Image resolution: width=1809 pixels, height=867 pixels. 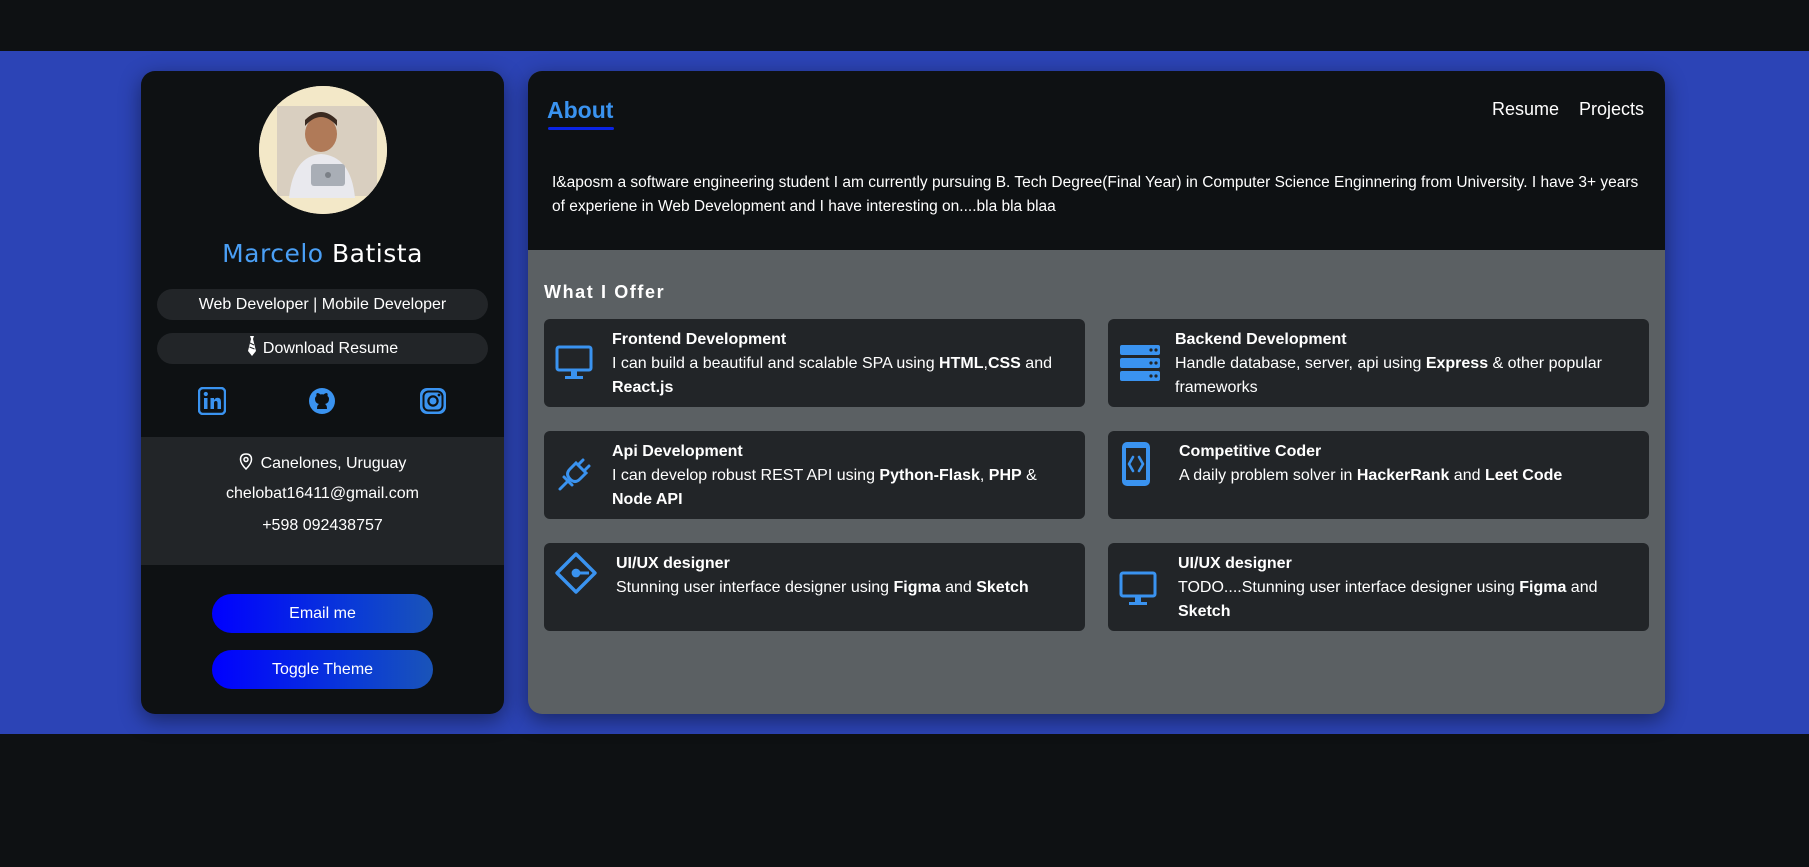 What do you see at coordinates (1525, 109) in the screenshot?
I see `nav-resume-link: Resume` at bounding box center [1525, 109].